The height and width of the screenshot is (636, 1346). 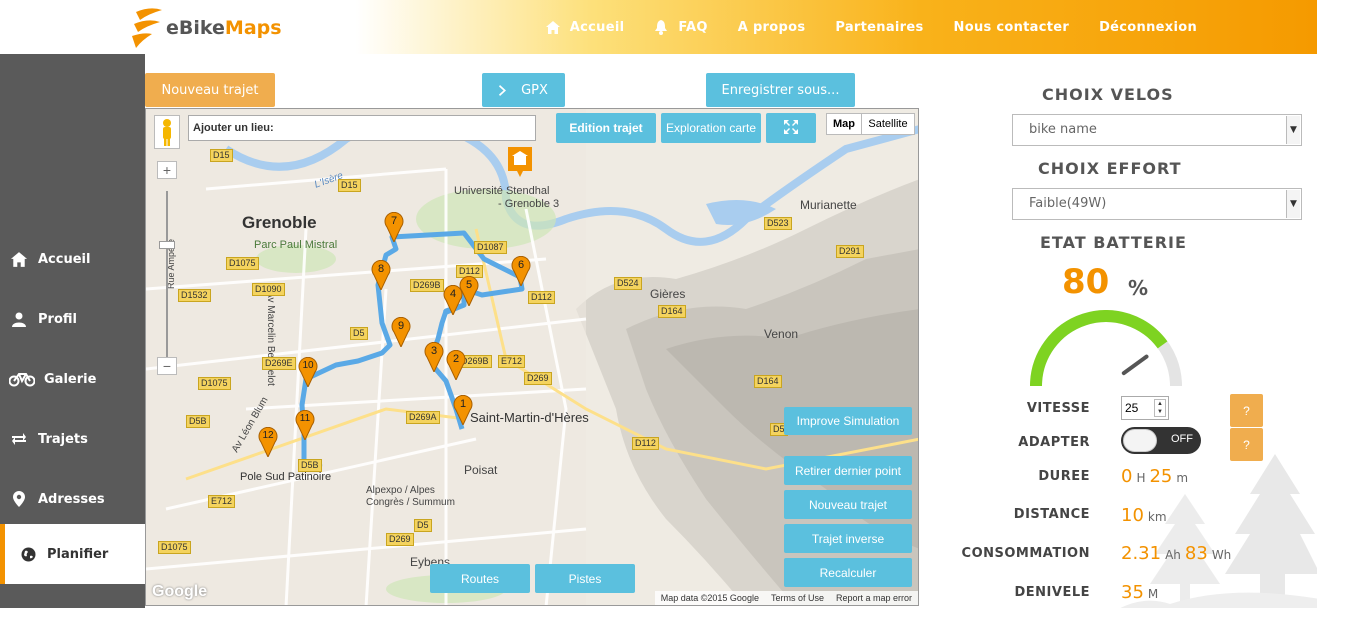 I want to click on road-badge: D1075, so click(x=242, y=263).